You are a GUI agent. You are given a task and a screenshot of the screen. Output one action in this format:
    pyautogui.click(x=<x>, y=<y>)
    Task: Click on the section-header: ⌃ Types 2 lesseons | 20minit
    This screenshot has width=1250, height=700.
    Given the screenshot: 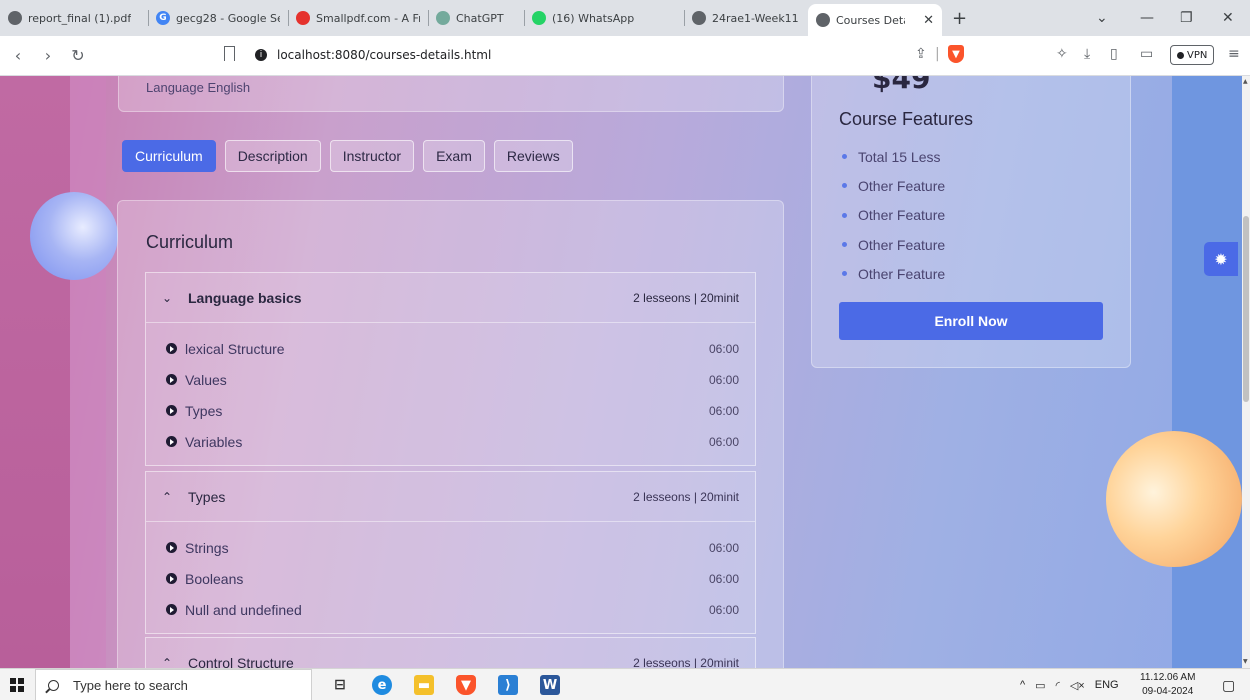 What is the action you would take?
    pyautogui.click(x=450, y=497)
    